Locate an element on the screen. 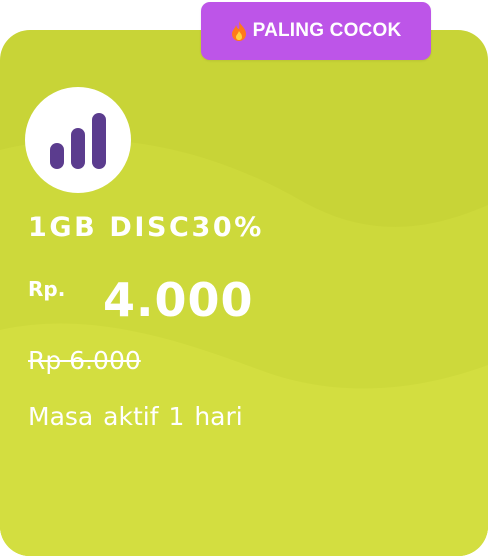 Image resolution: width=491 pixels, height=556 pixels. original-price: Rp 6.000 is located at coordinates (84, 360).